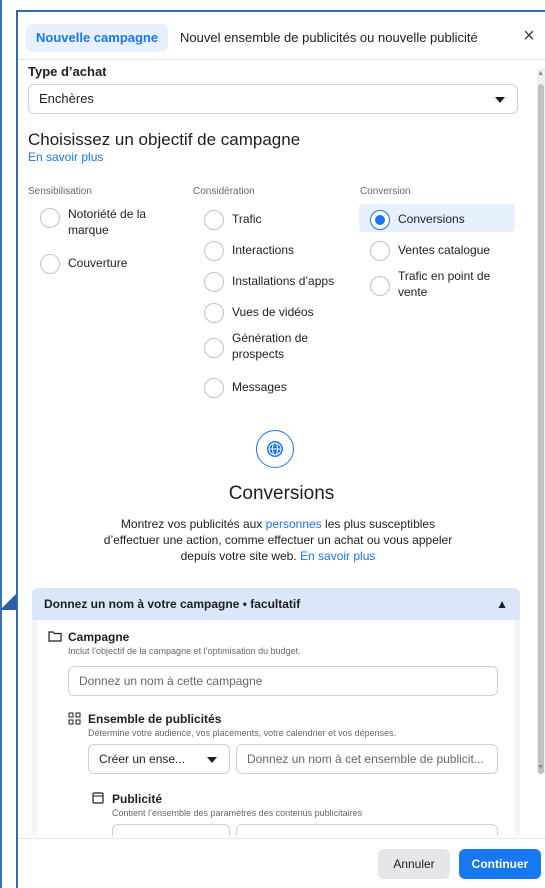 Image resolution: width=545 pixels, height=888 pixels. What do you see at coordinates (502, 604) in the screenshot?
I see `chevron-up-icon: ▲` at bounding box center [502, 604].